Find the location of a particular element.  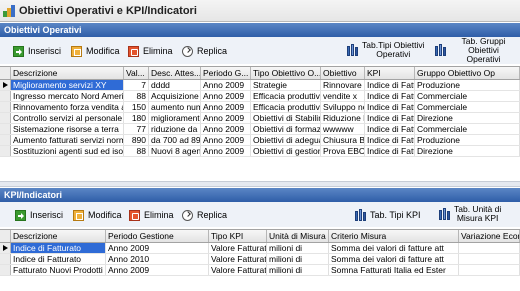

table-cell: Riduzione L is located at coordinates (343, 118).